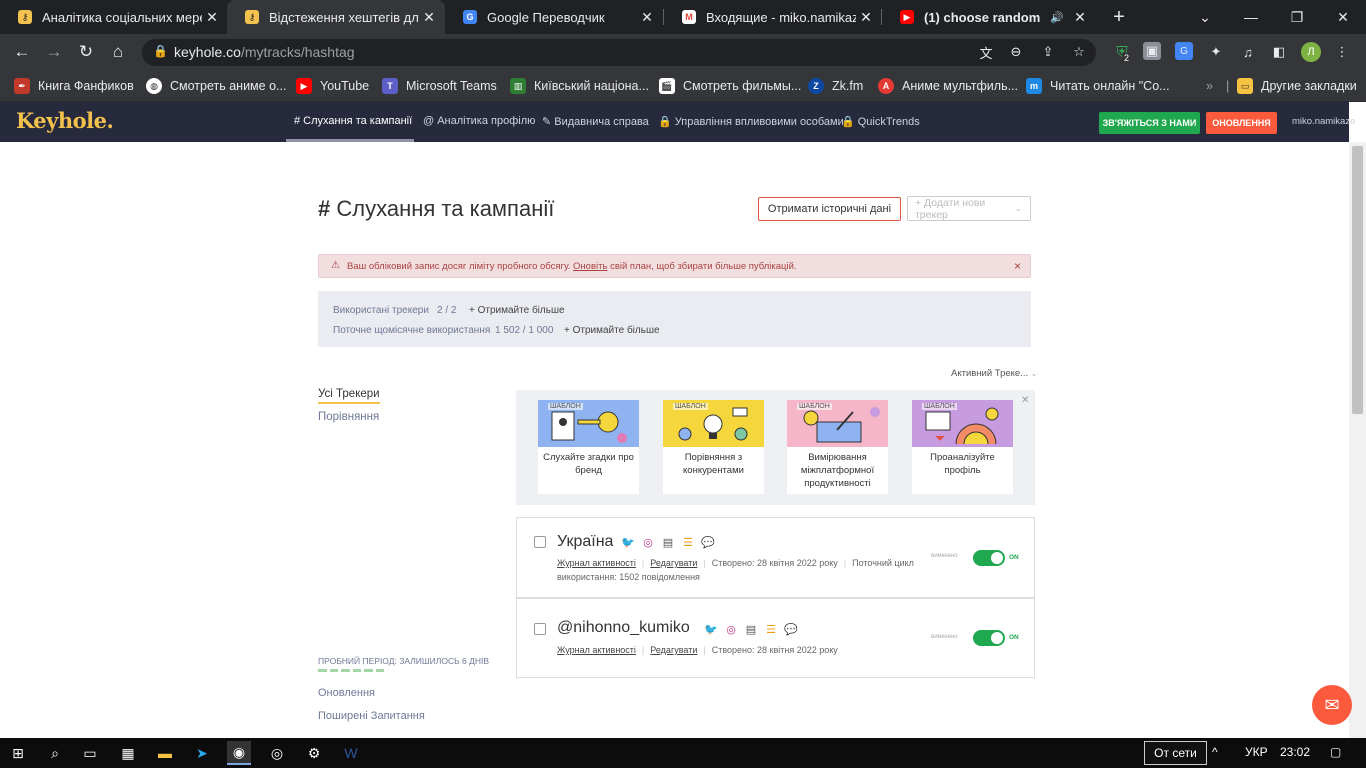  Describe the element at coordinates (351, 753) in the screenshot. I see `word-icon: W` at that location.